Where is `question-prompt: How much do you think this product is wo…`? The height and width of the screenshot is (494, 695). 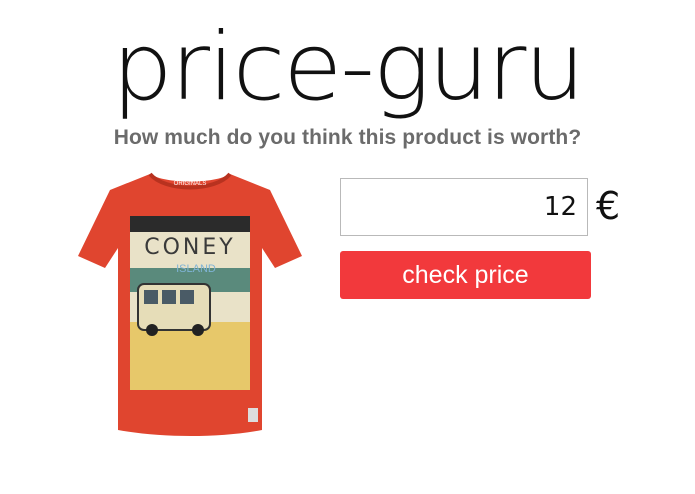
question-prompt: How much do you think this product is wo… is located at coordinates (347, 137).